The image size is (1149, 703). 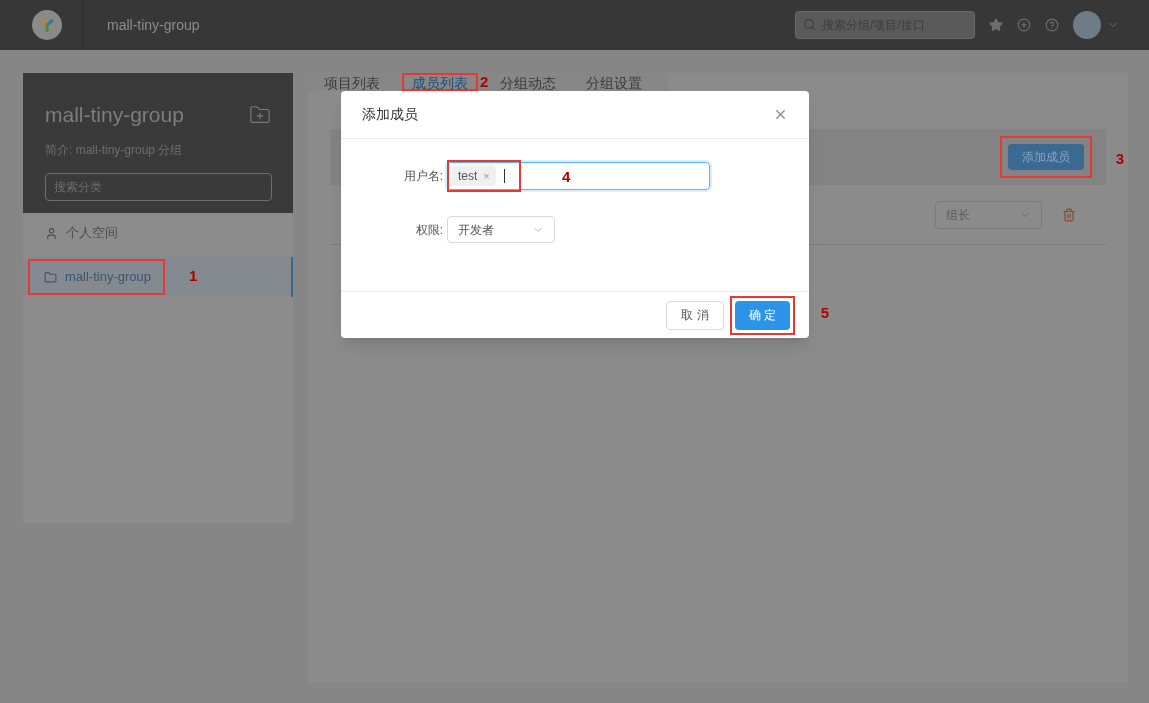 What do you see at coordinates (193, 276) in the screenshot?
I see `annotation-number: 1` at bounding box center [193, 276].